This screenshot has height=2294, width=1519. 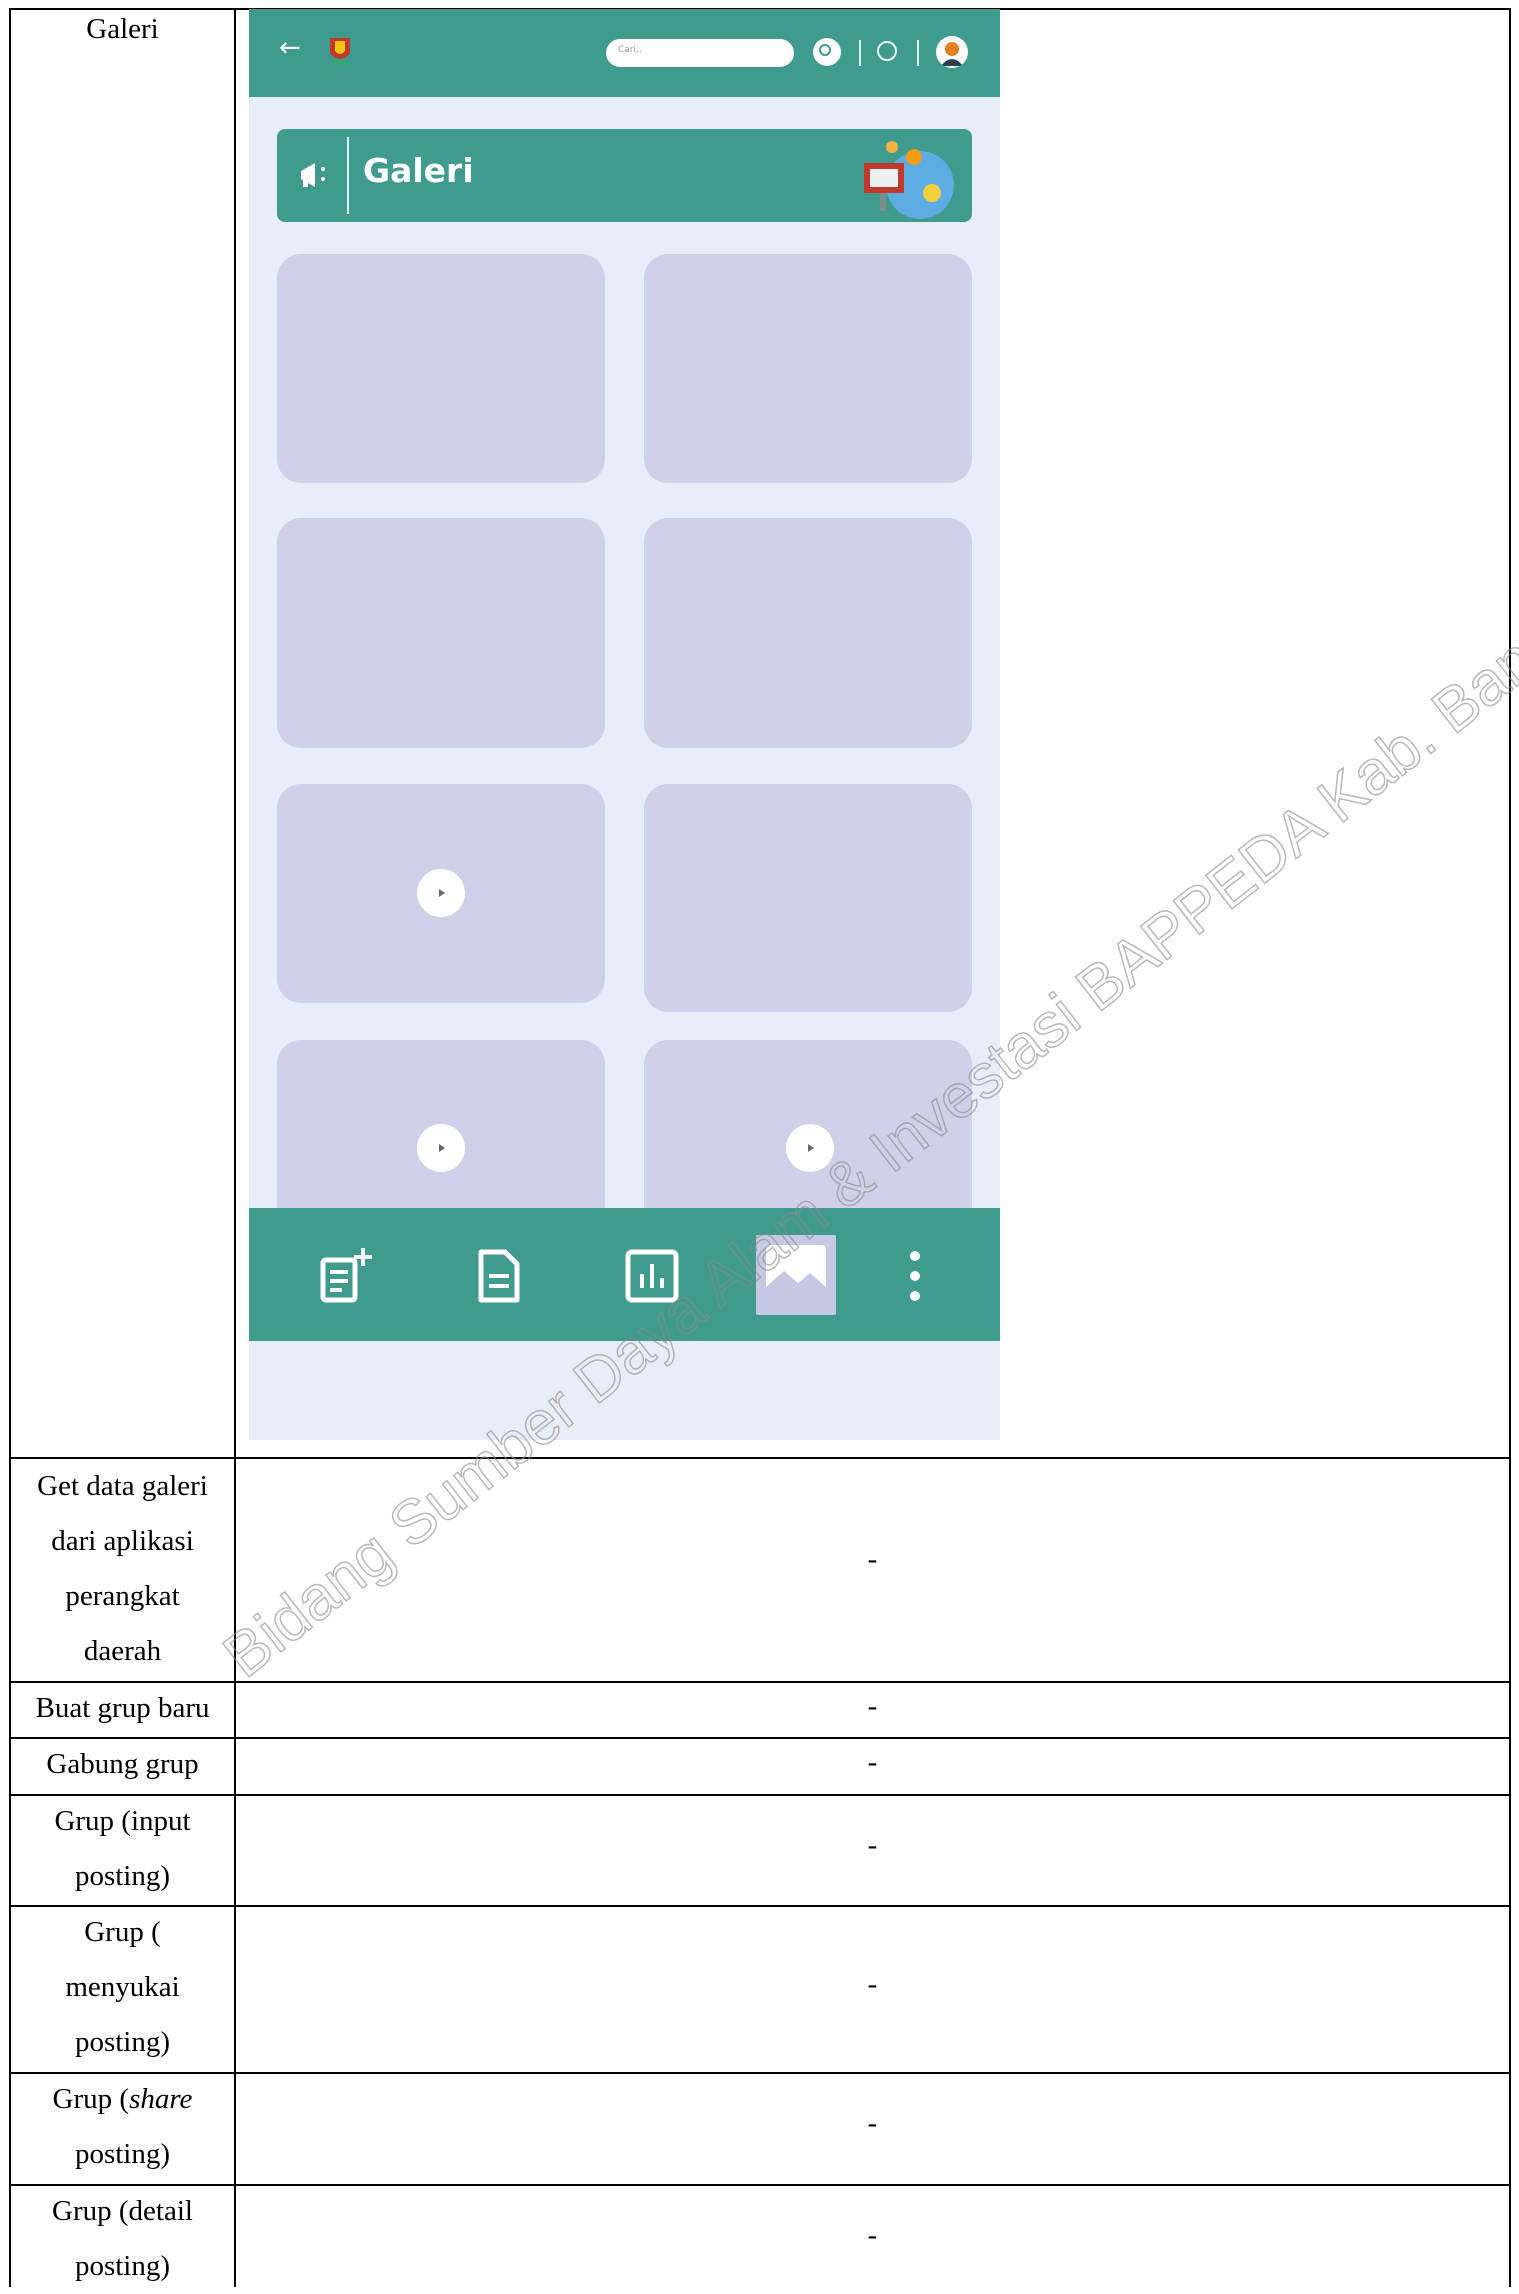 What do you see at coordinates (122, 1486) in the screenshot?
I see `label-line: Get data galeri` at bounding box center [122, 1486].